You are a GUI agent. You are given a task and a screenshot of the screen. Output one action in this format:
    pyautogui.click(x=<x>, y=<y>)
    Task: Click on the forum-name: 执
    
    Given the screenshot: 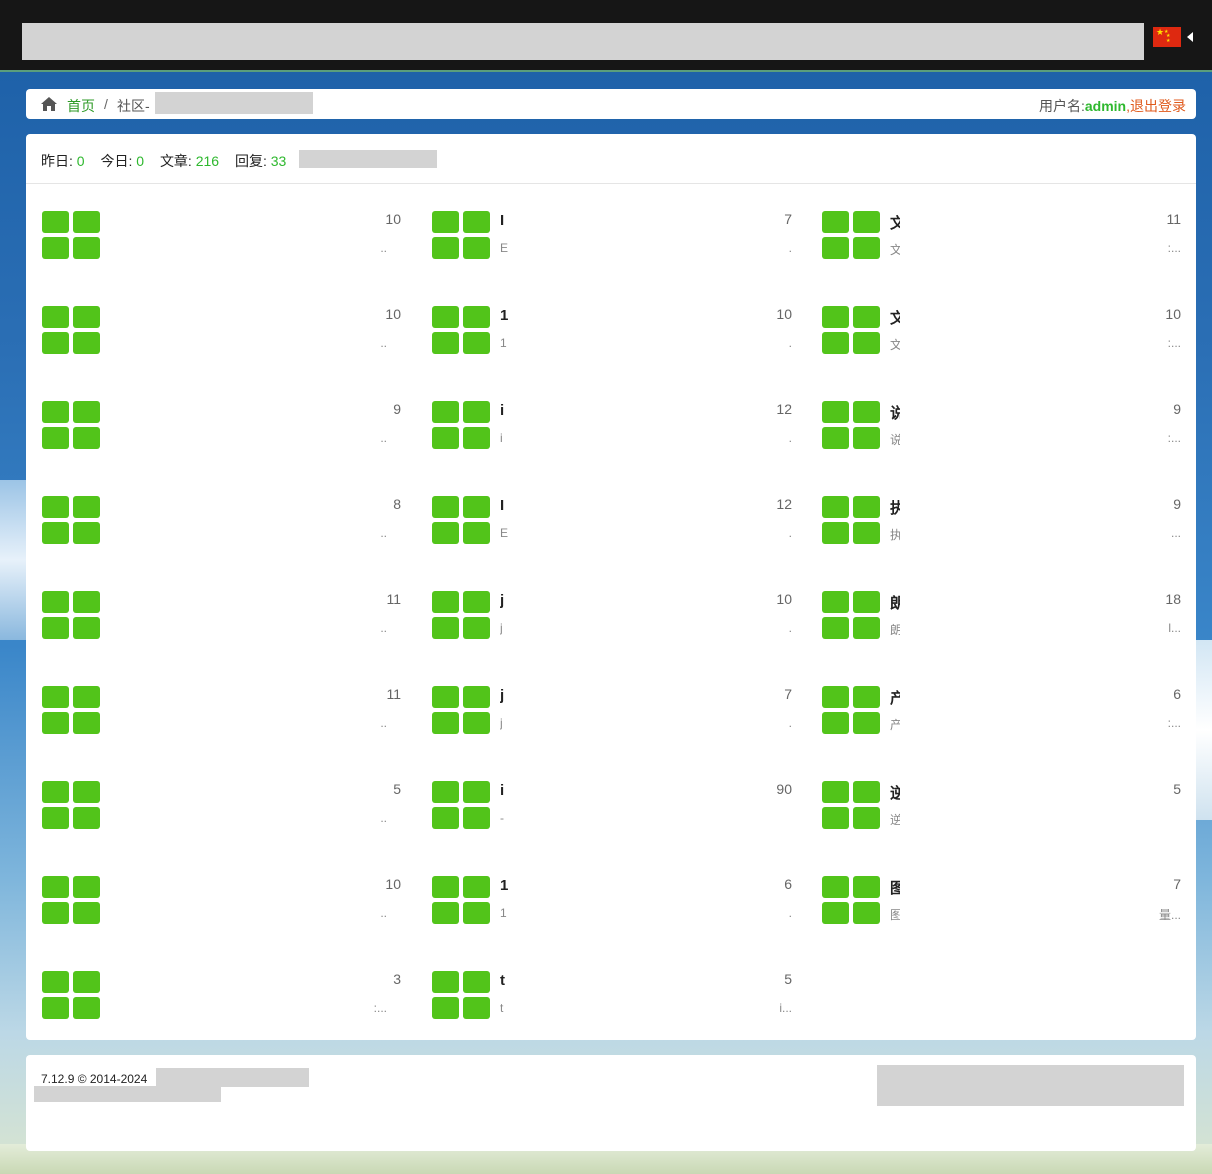 What is the action you would take?
    pyautogui.click(x=895, y=506)
    